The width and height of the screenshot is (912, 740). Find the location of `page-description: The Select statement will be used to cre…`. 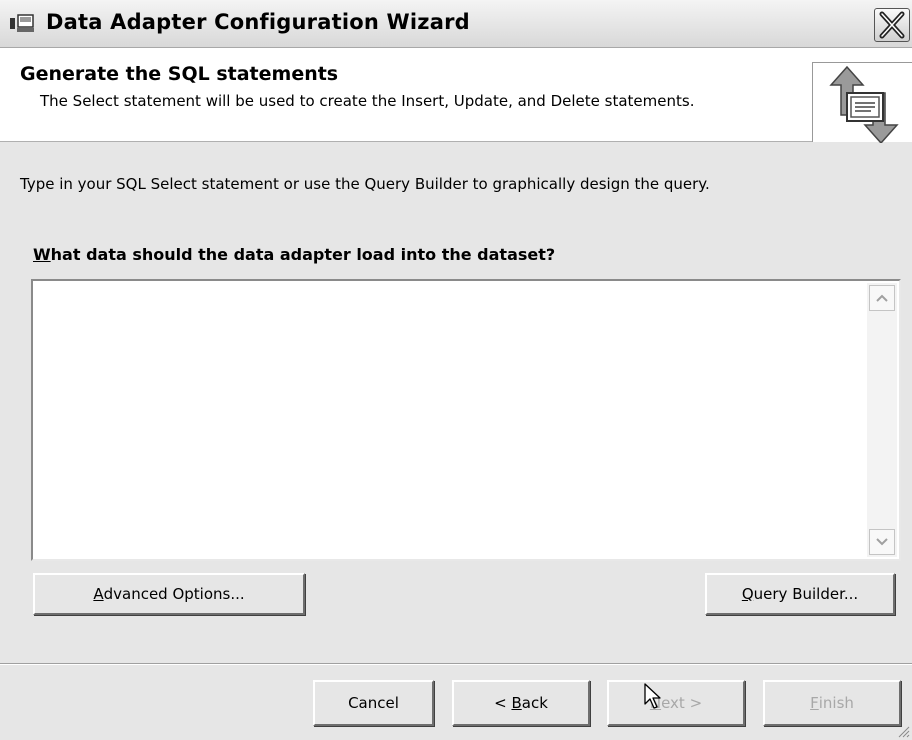

page-description: The Select statement will be used to cre… is located at coordinates (367, 101).